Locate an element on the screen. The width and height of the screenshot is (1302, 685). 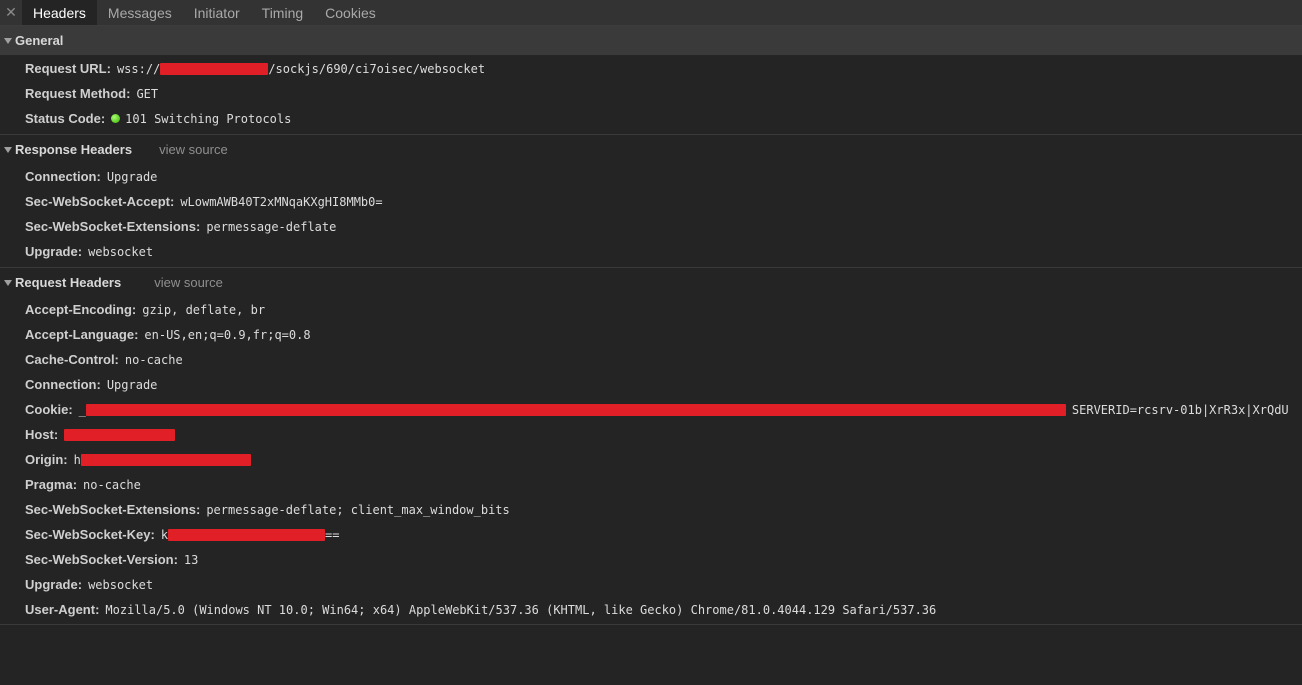
response-header-key: Connection: is located at coordinates (63, 176).